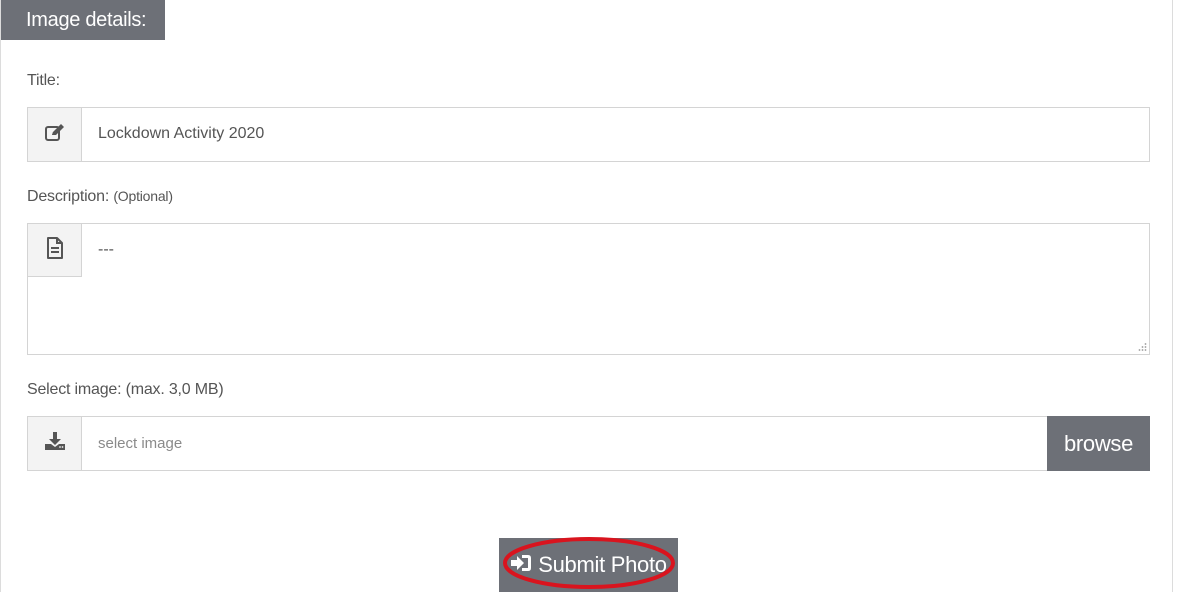  What do you see at coordinates (68, 196) in the screenshot?
I see `description-label-text: Description:` at bounding box center [68, 196].